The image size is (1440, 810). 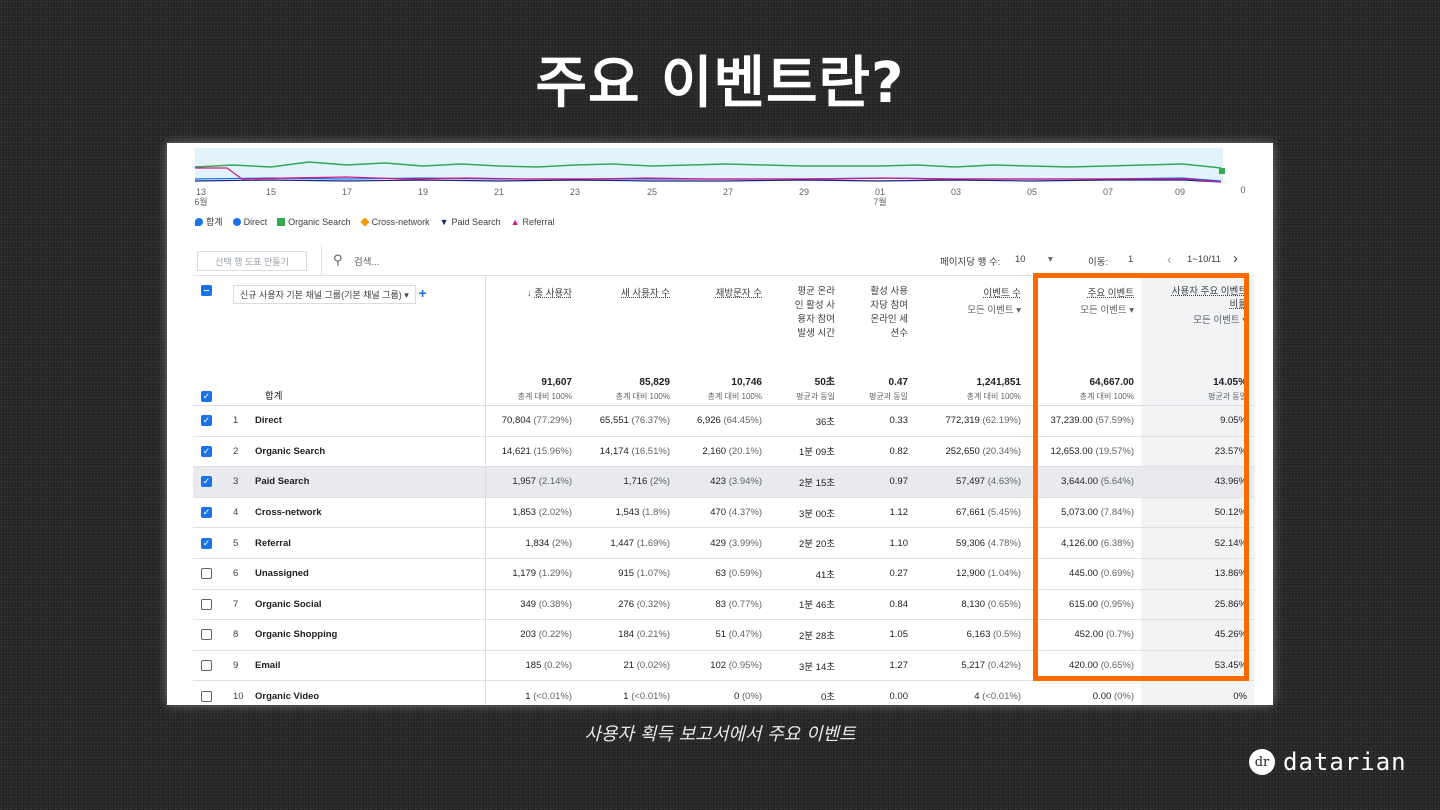 I want to click on totals-checkbox: ✓, so click(x=206, y=396).